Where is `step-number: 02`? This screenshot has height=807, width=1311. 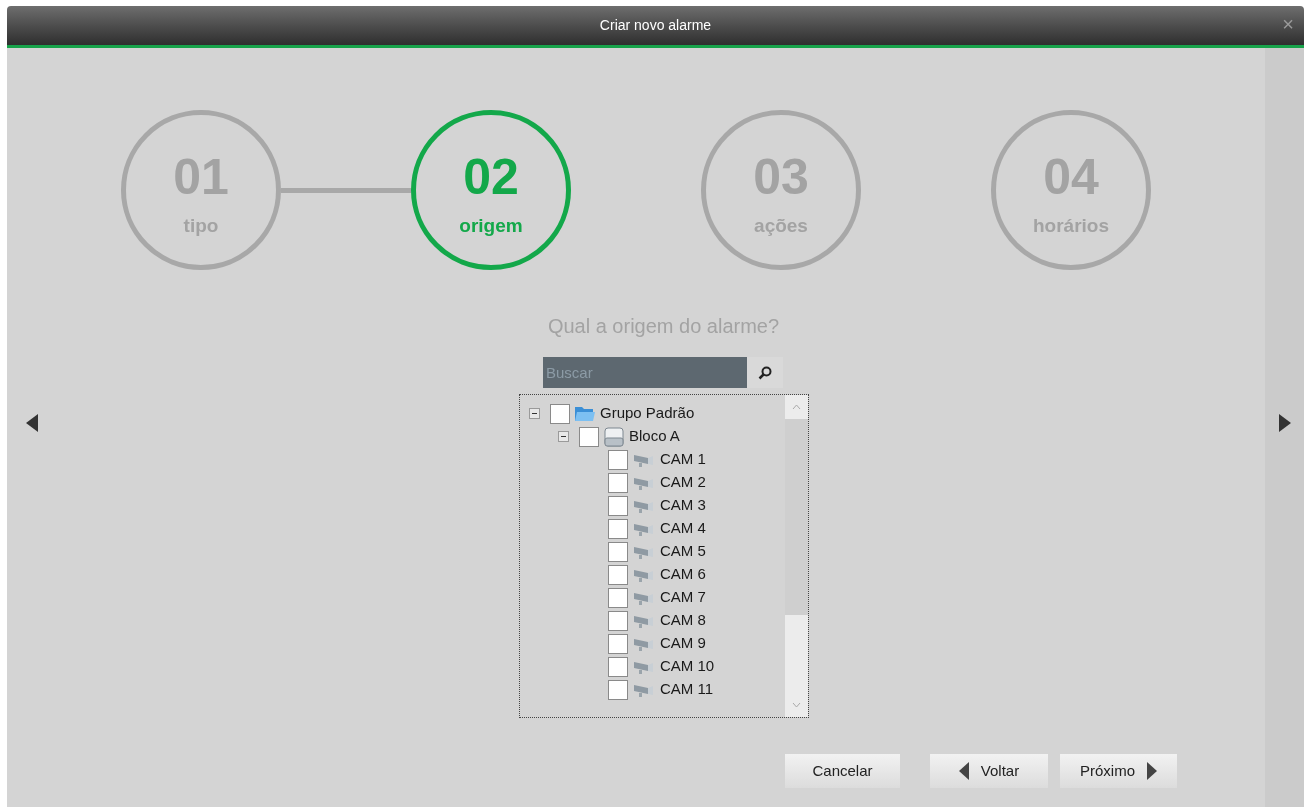 step-number: 02 is located at coordinates (491, 176).